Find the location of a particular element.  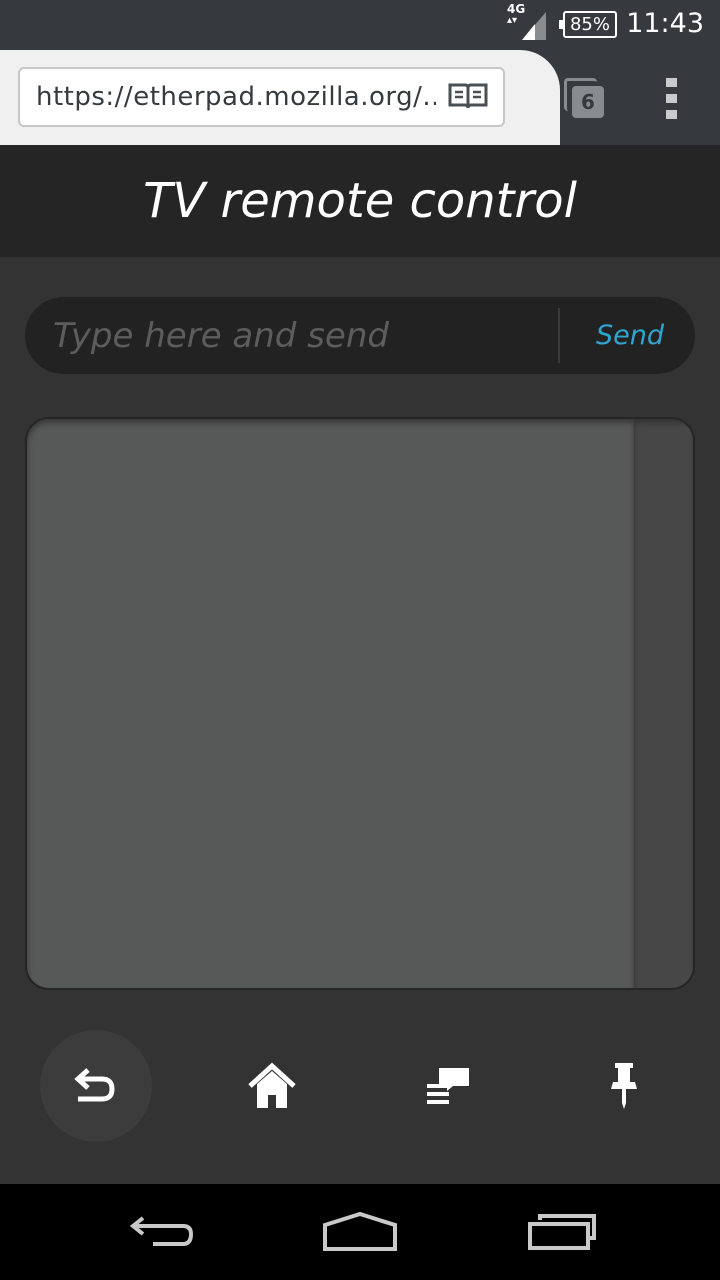

menu-button is located at coordinates (448, 1086).